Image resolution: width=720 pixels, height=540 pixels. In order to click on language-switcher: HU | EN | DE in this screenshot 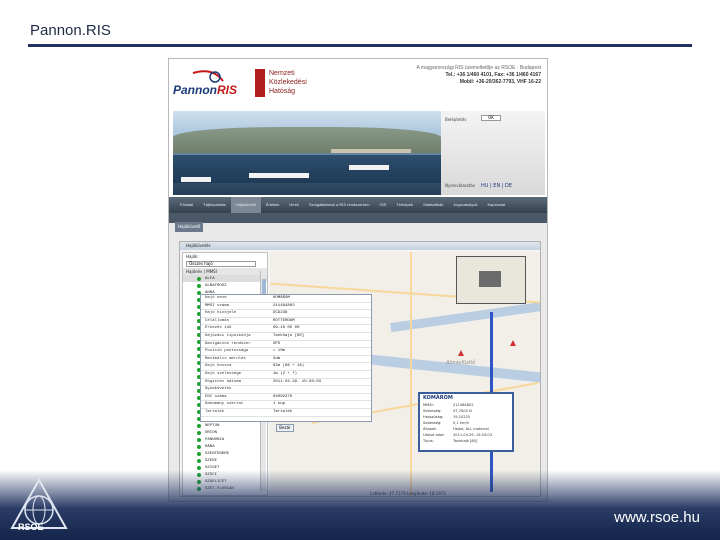, I will do `click(496, 186)`.